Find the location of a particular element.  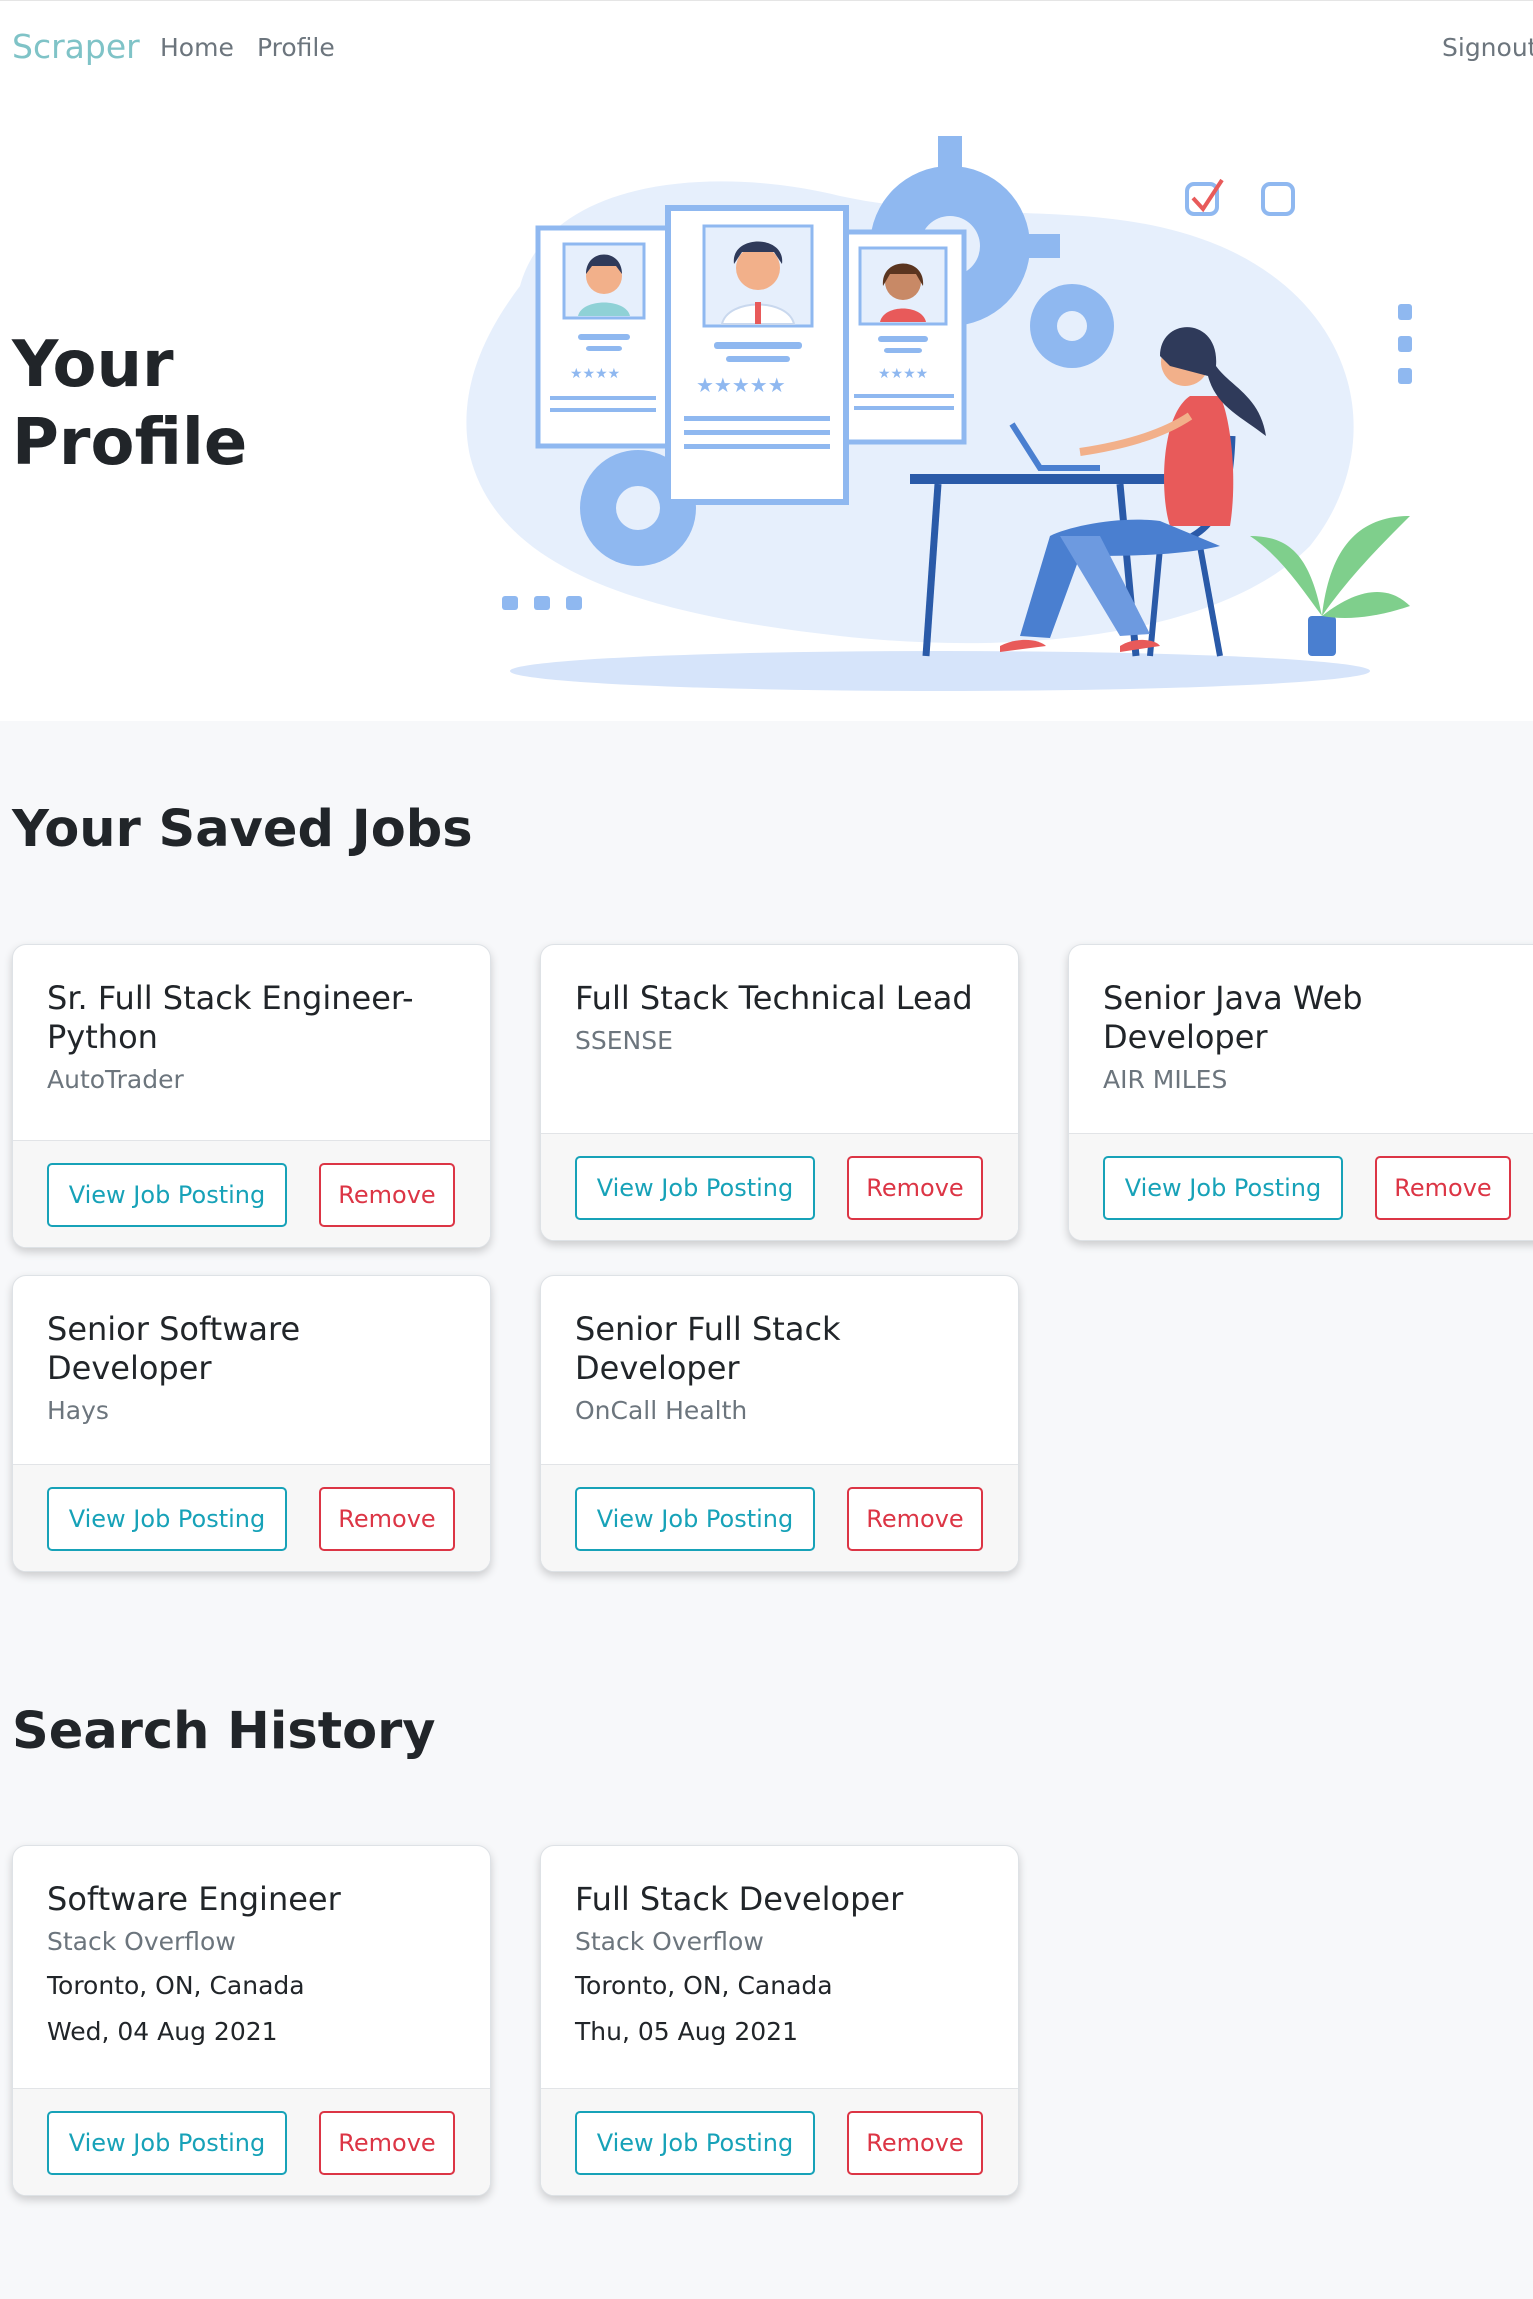

company-name: OnCall Health is located at coordinates (661, 1410).